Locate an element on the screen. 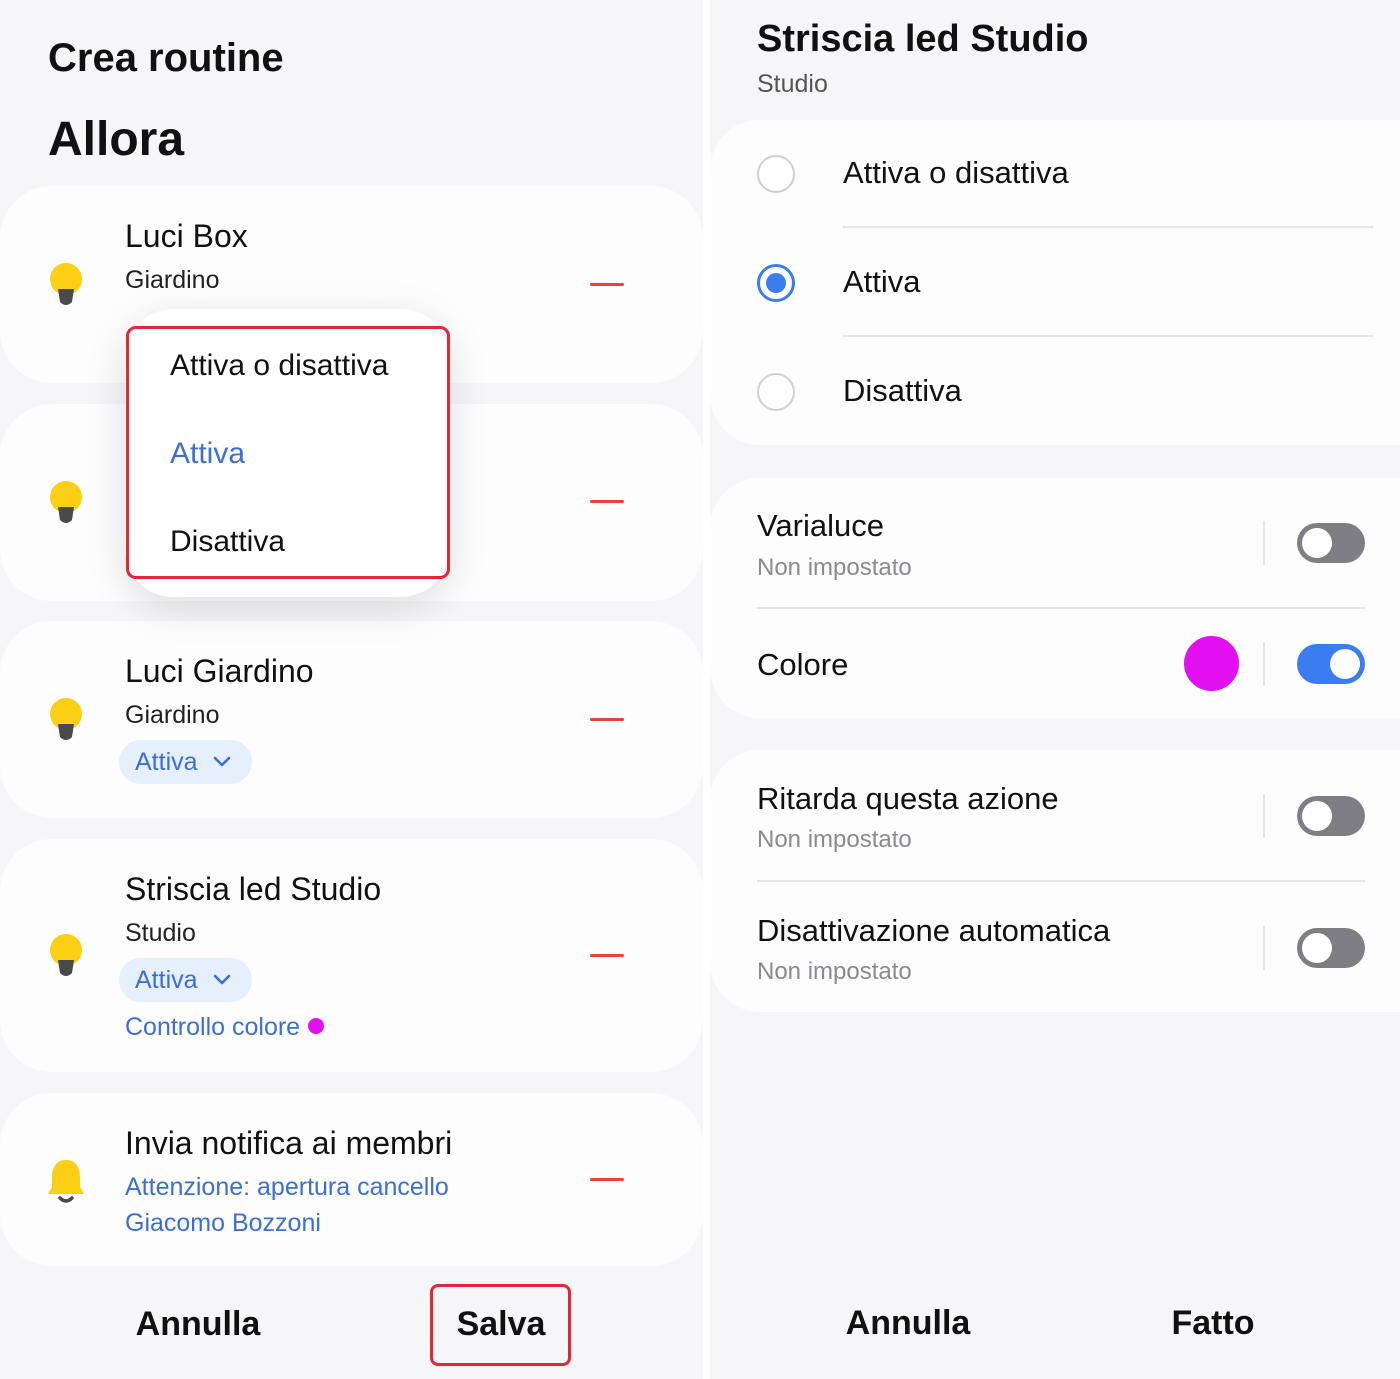 The height and width of the screenshot is (1379, 1400). state-dropdown-menu: Attiva o disattiva Attiva Disattiva is located at coordinates (287, 453).